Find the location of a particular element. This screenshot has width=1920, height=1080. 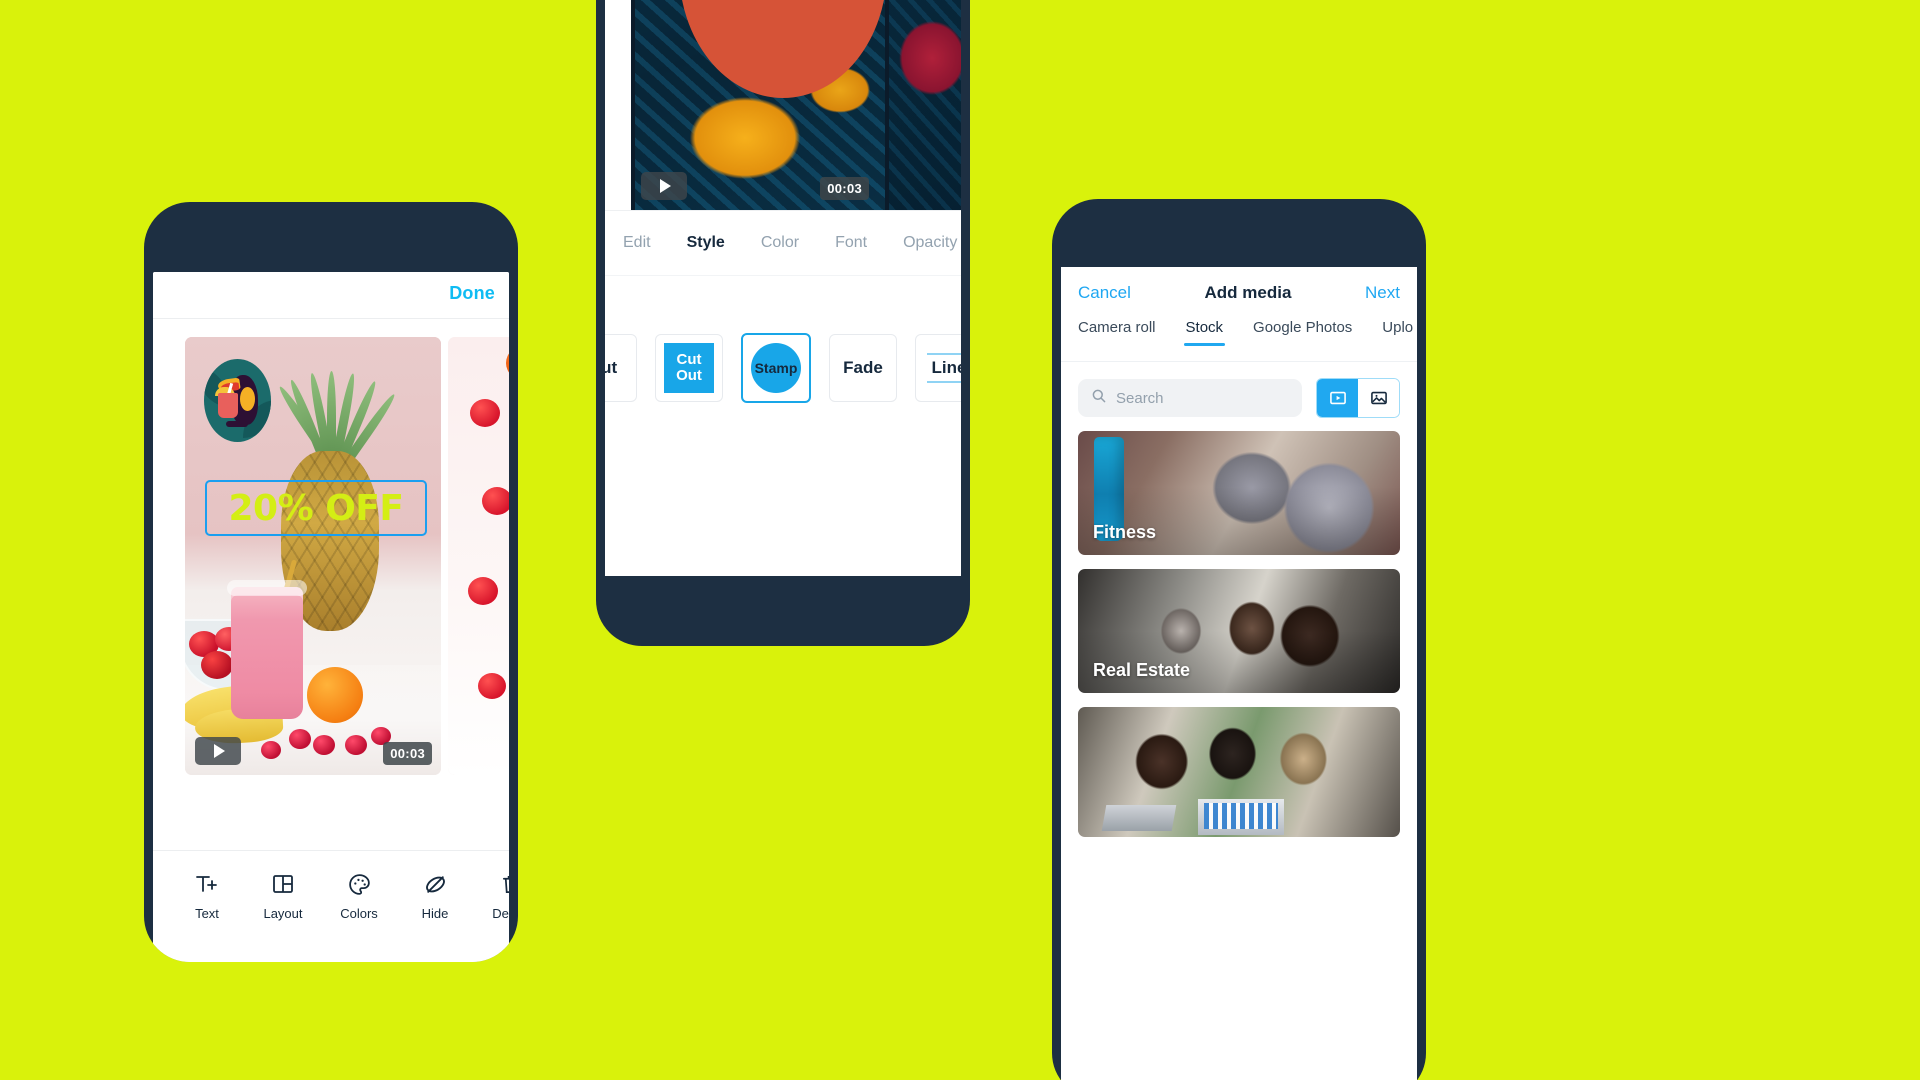

search-row: Search is located at coordinates (1239, 396).